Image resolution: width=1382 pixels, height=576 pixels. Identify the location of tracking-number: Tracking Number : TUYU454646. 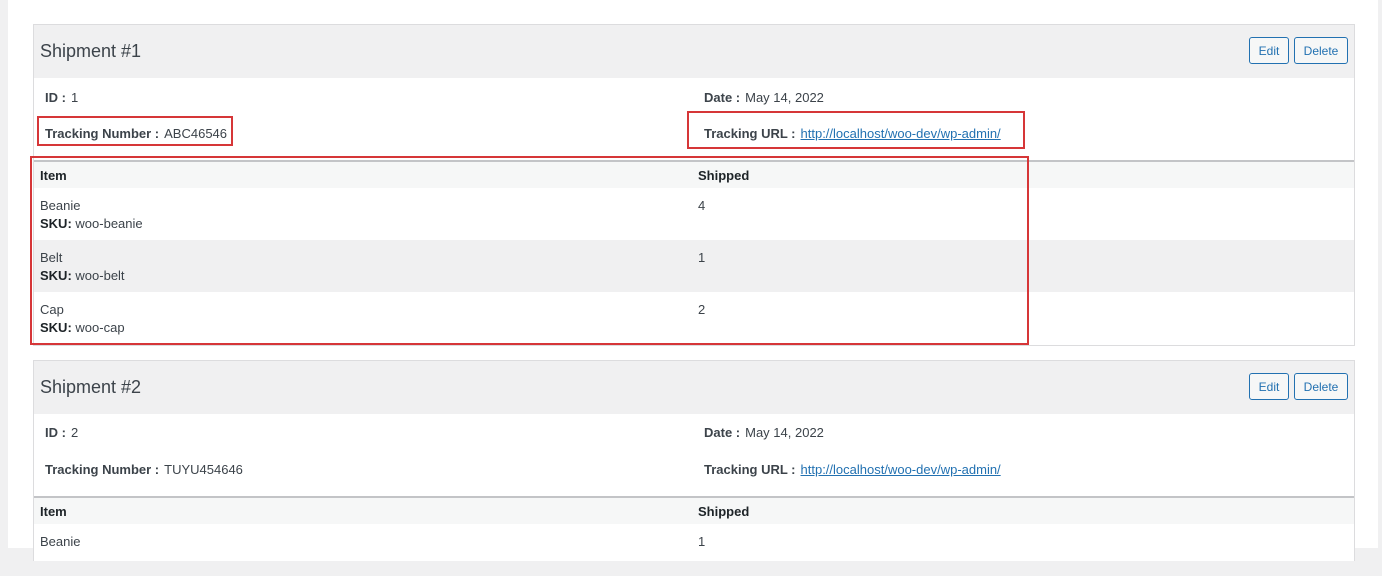
(144, 469).